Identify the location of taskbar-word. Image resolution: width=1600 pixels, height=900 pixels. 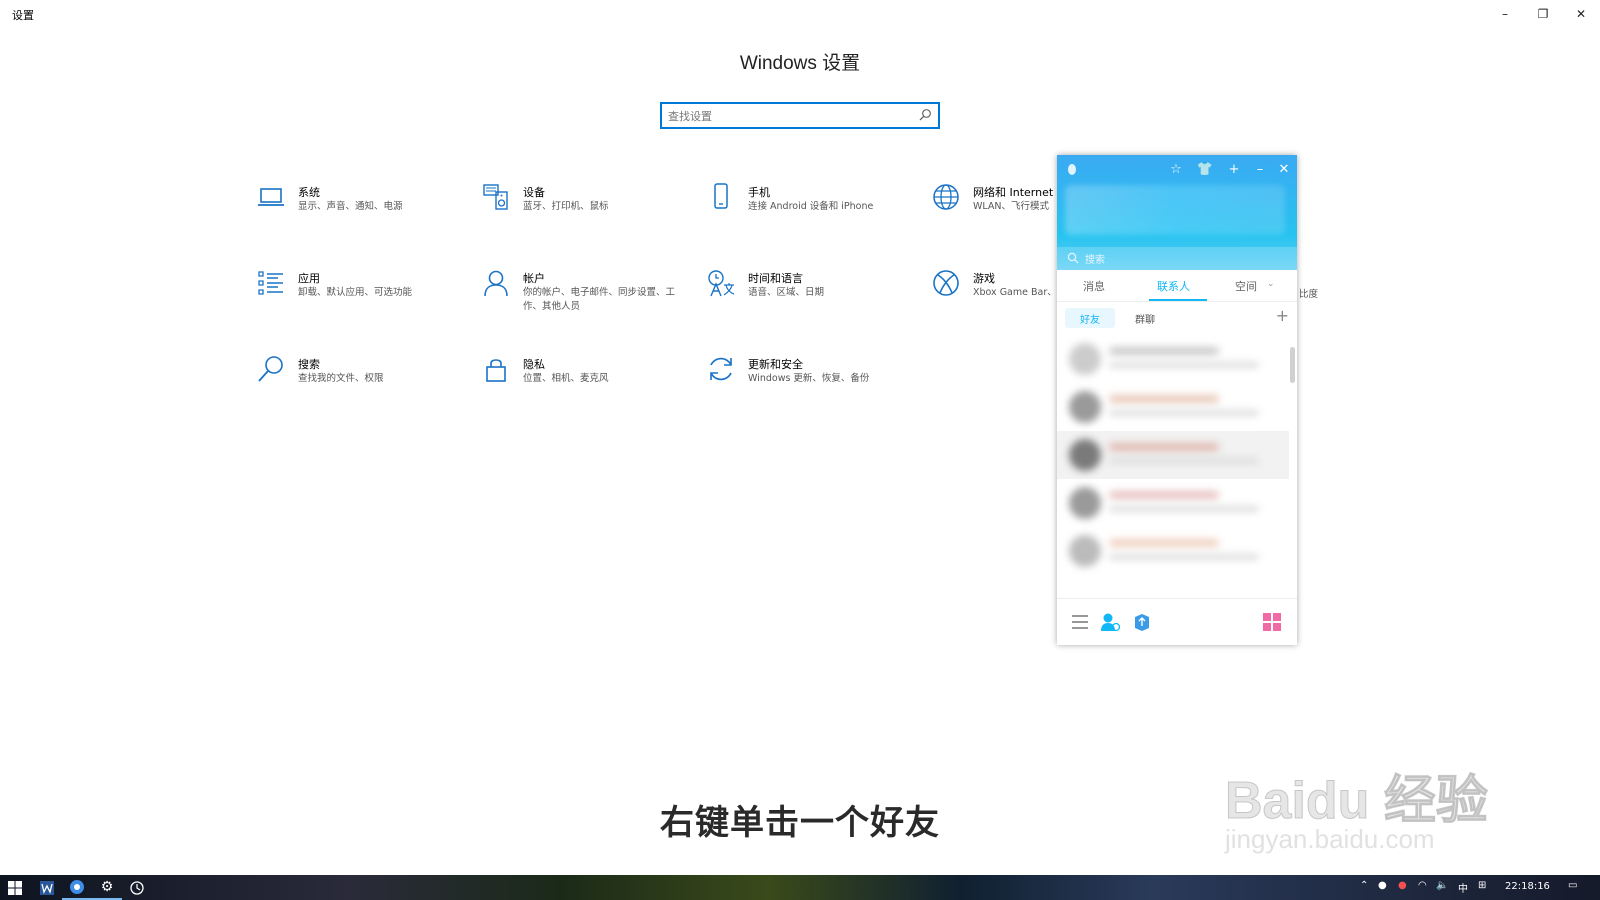
(47, 887).